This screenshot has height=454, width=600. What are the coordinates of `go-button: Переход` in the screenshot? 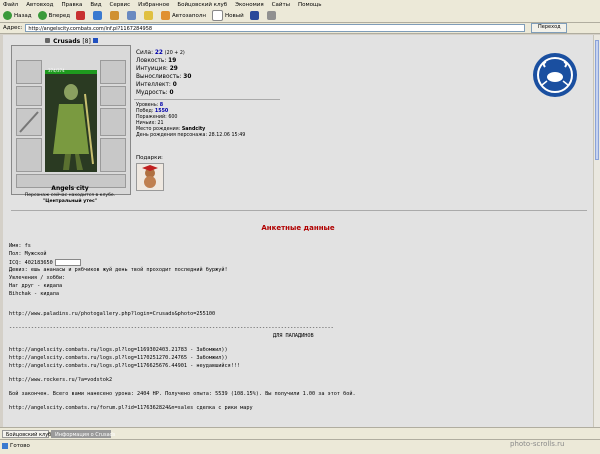 It's located at (549, 28).